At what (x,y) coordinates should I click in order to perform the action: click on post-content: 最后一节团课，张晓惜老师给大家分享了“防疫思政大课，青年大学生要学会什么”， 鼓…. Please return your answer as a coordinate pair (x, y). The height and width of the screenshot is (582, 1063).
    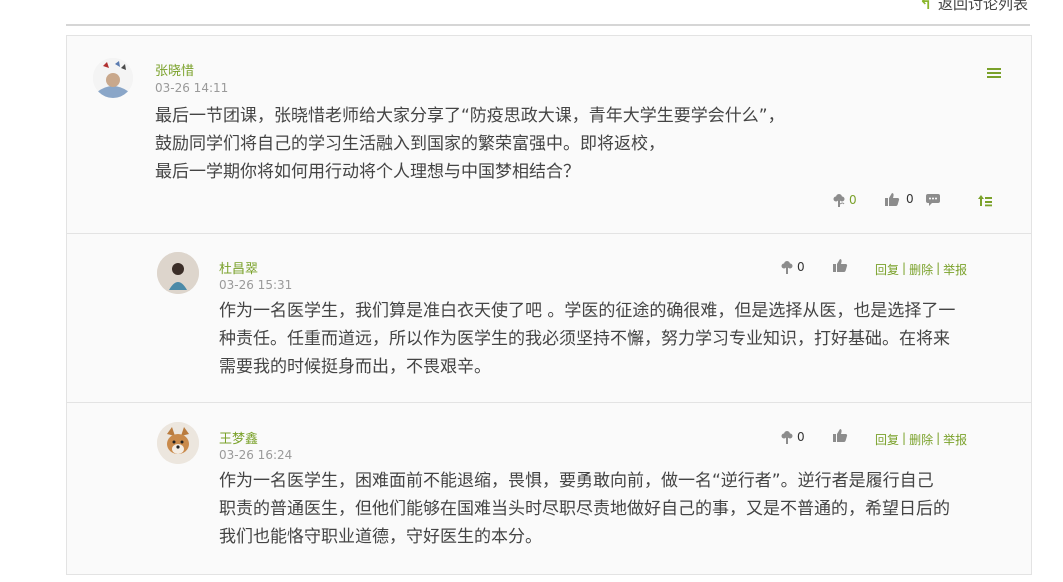
    Looking at the image, I should click on (470, 144).